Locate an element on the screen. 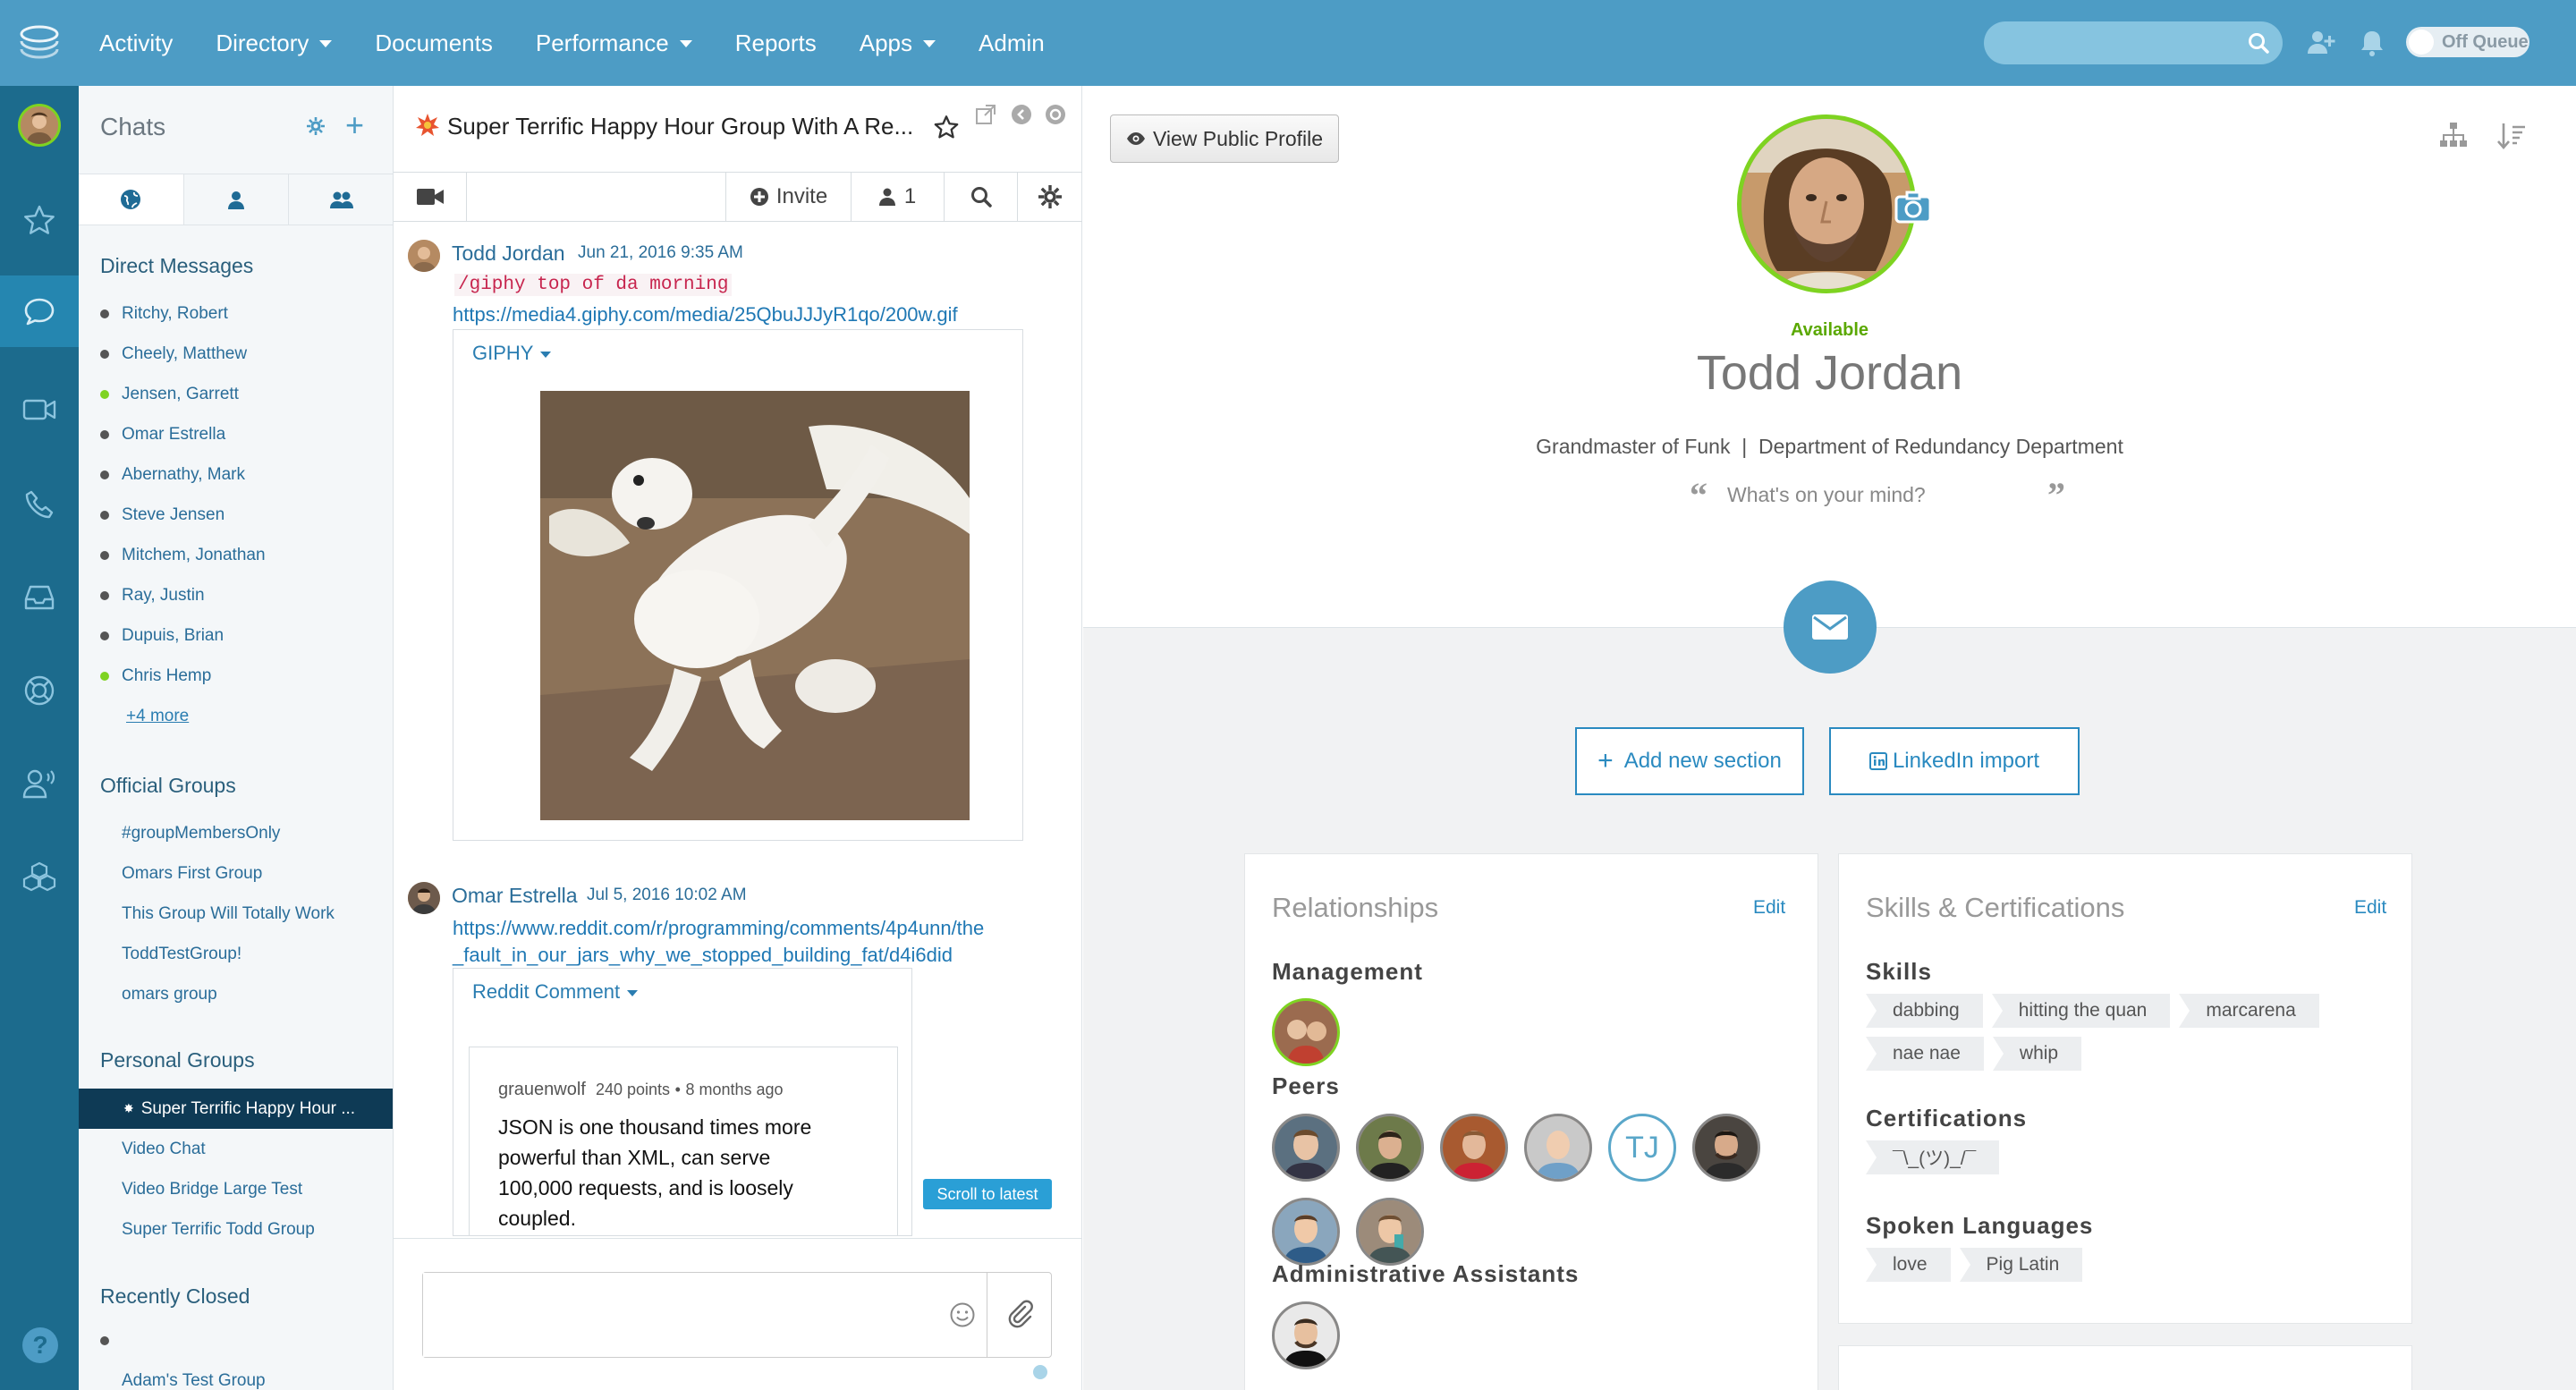 This screenshot has width=2576, height=1390. members-button: 1 is located at coordinates (898, 197).